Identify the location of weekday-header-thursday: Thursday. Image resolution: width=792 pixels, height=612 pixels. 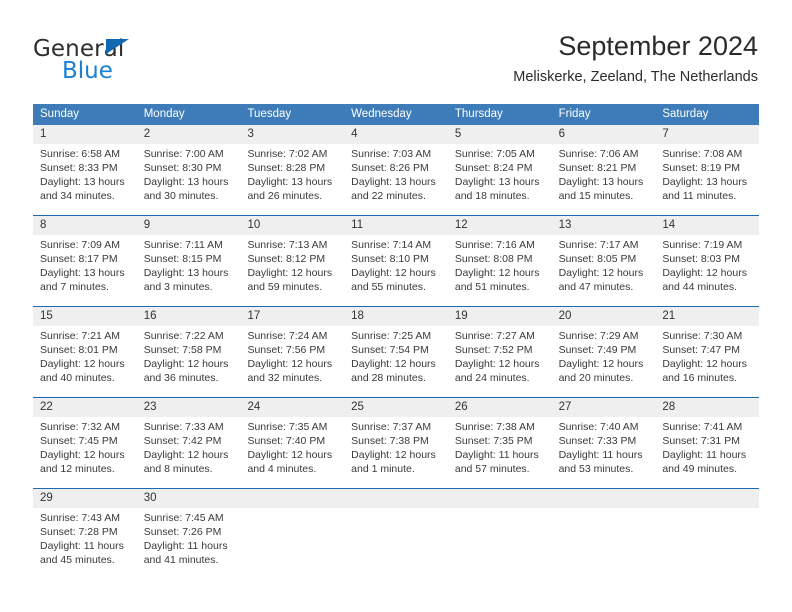
(478, 114).